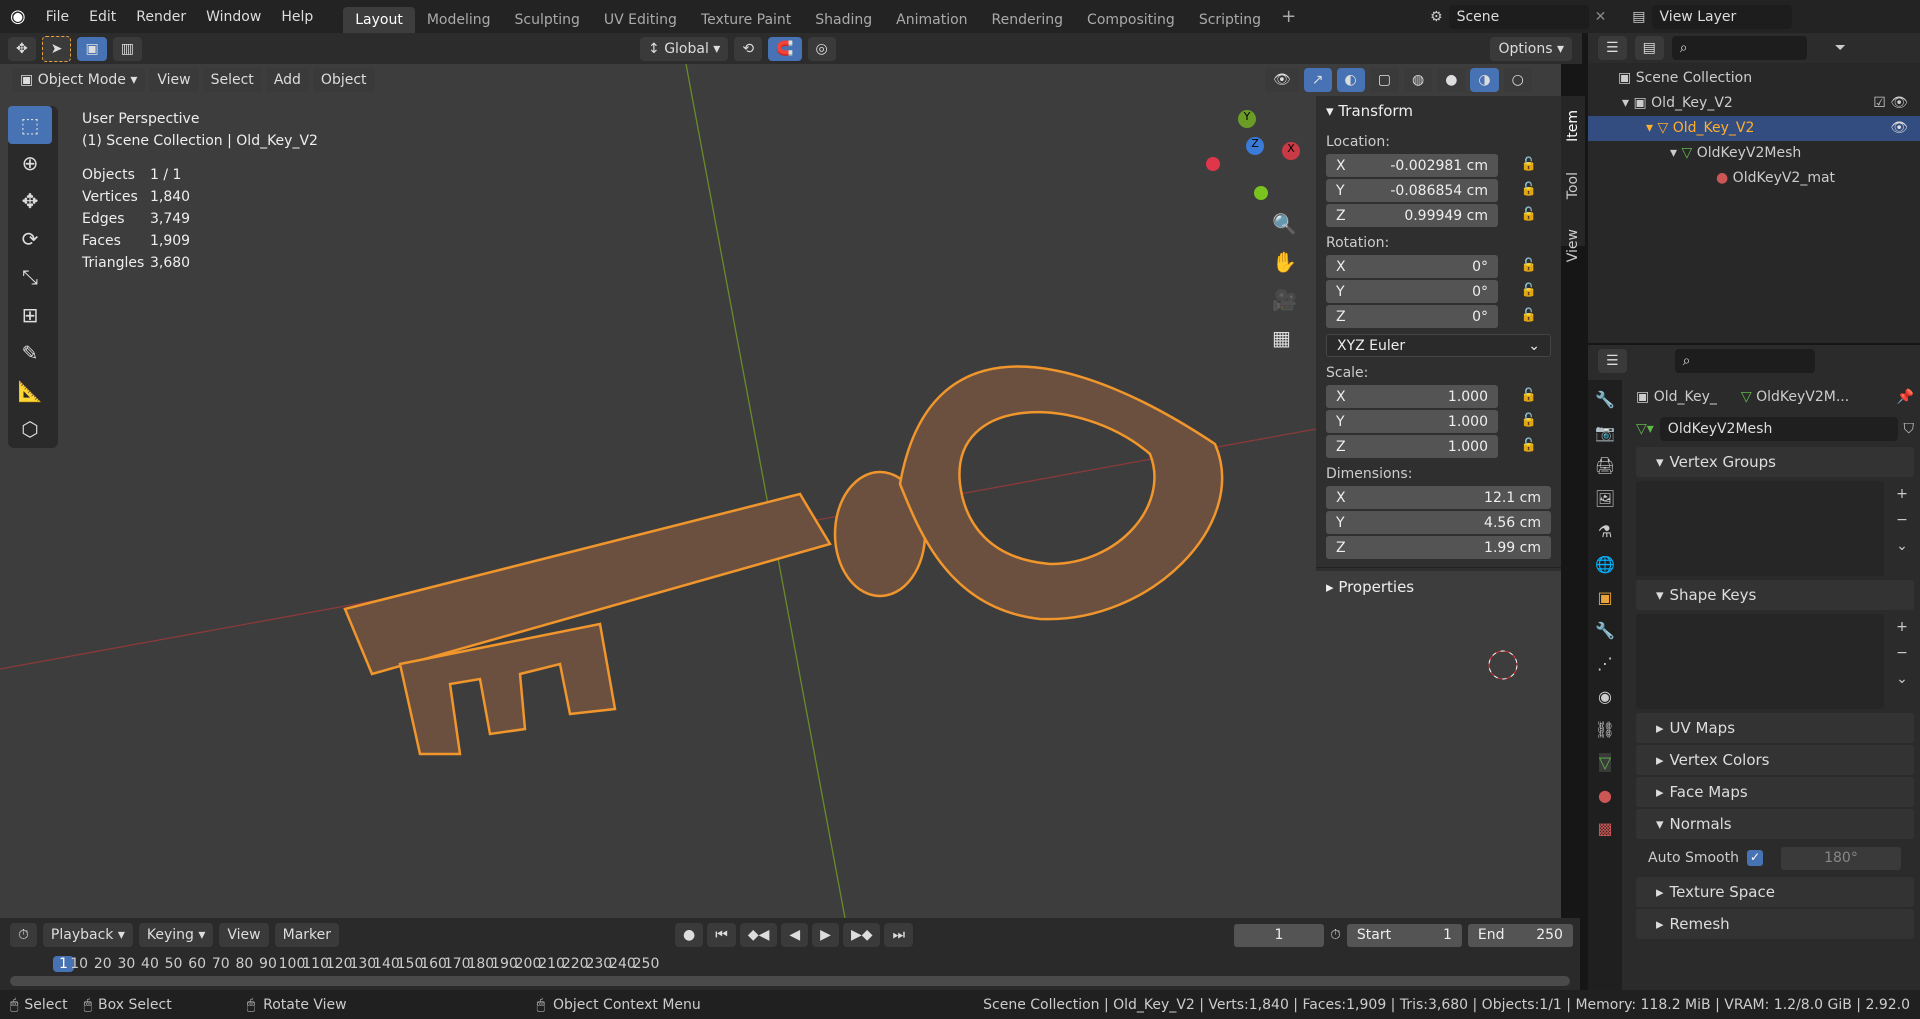  I want to click on blender-logo-icon: ◉, so click(18, 16).